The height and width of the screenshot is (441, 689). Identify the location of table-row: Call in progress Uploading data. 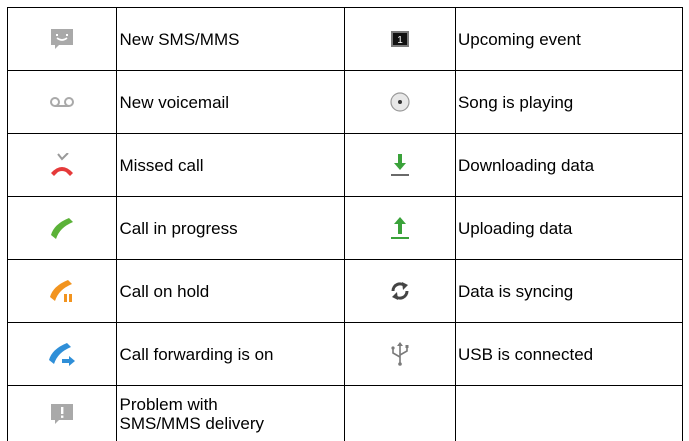
(345, 228).